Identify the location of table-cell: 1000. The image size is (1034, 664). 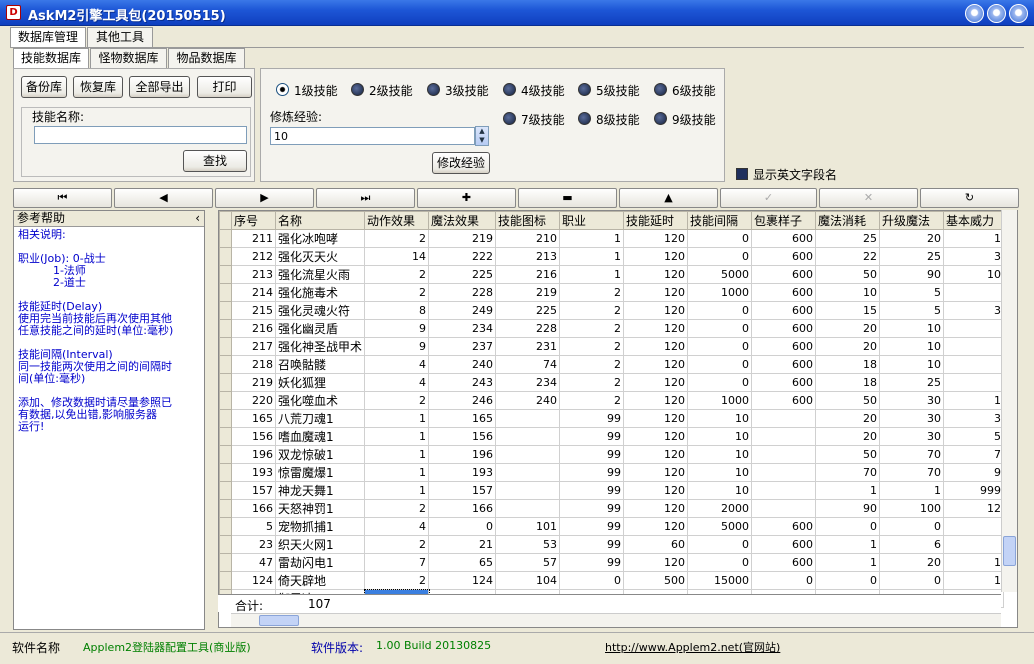
(720, 292).